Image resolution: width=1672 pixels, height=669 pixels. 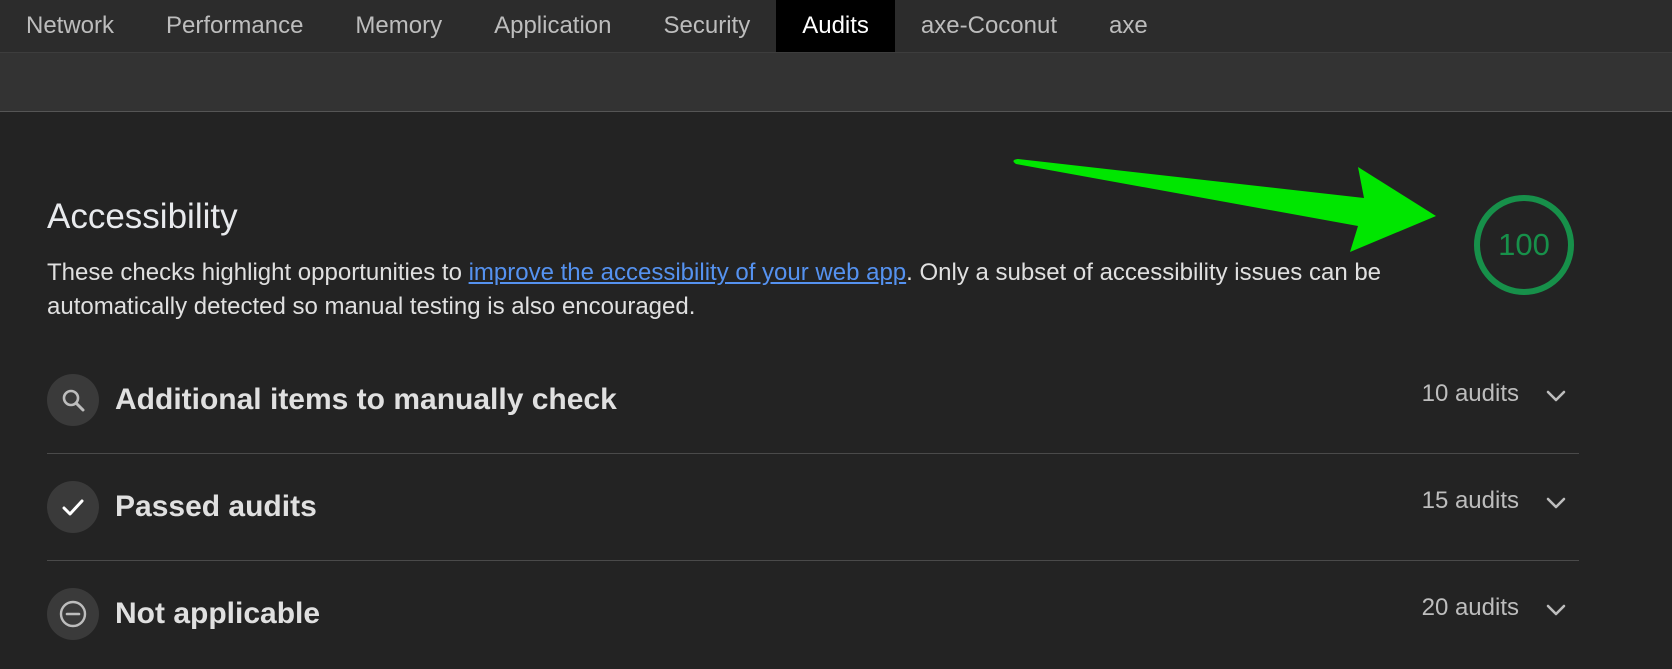 I want to click on tab-security: Security, so click(x=707, y=26).